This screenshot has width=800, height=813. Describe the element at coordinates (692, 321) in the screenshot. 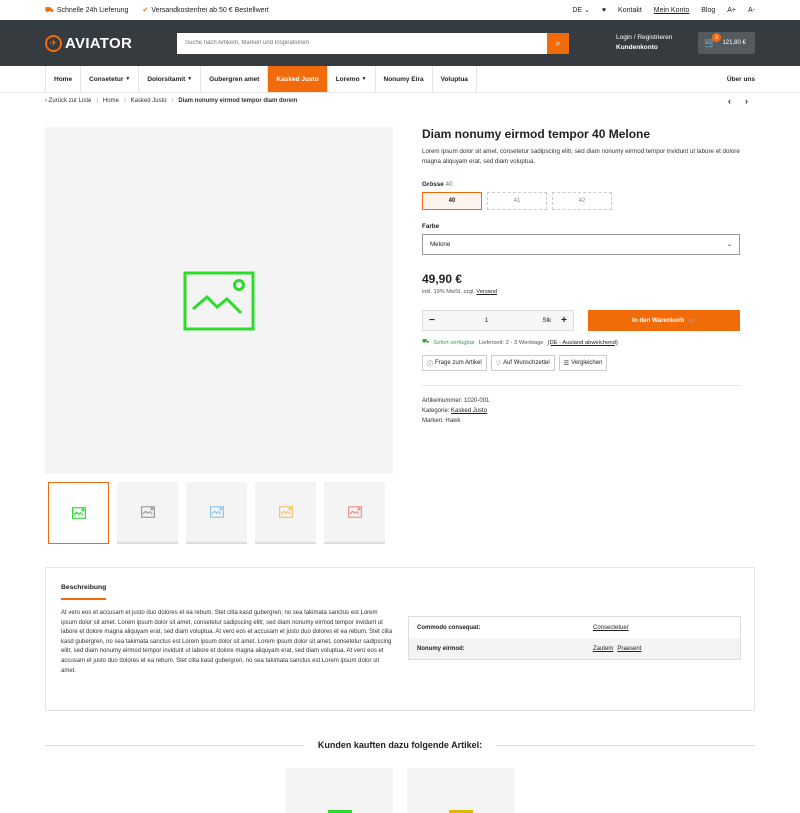

I see `cart-icon: 🛒` at that location.